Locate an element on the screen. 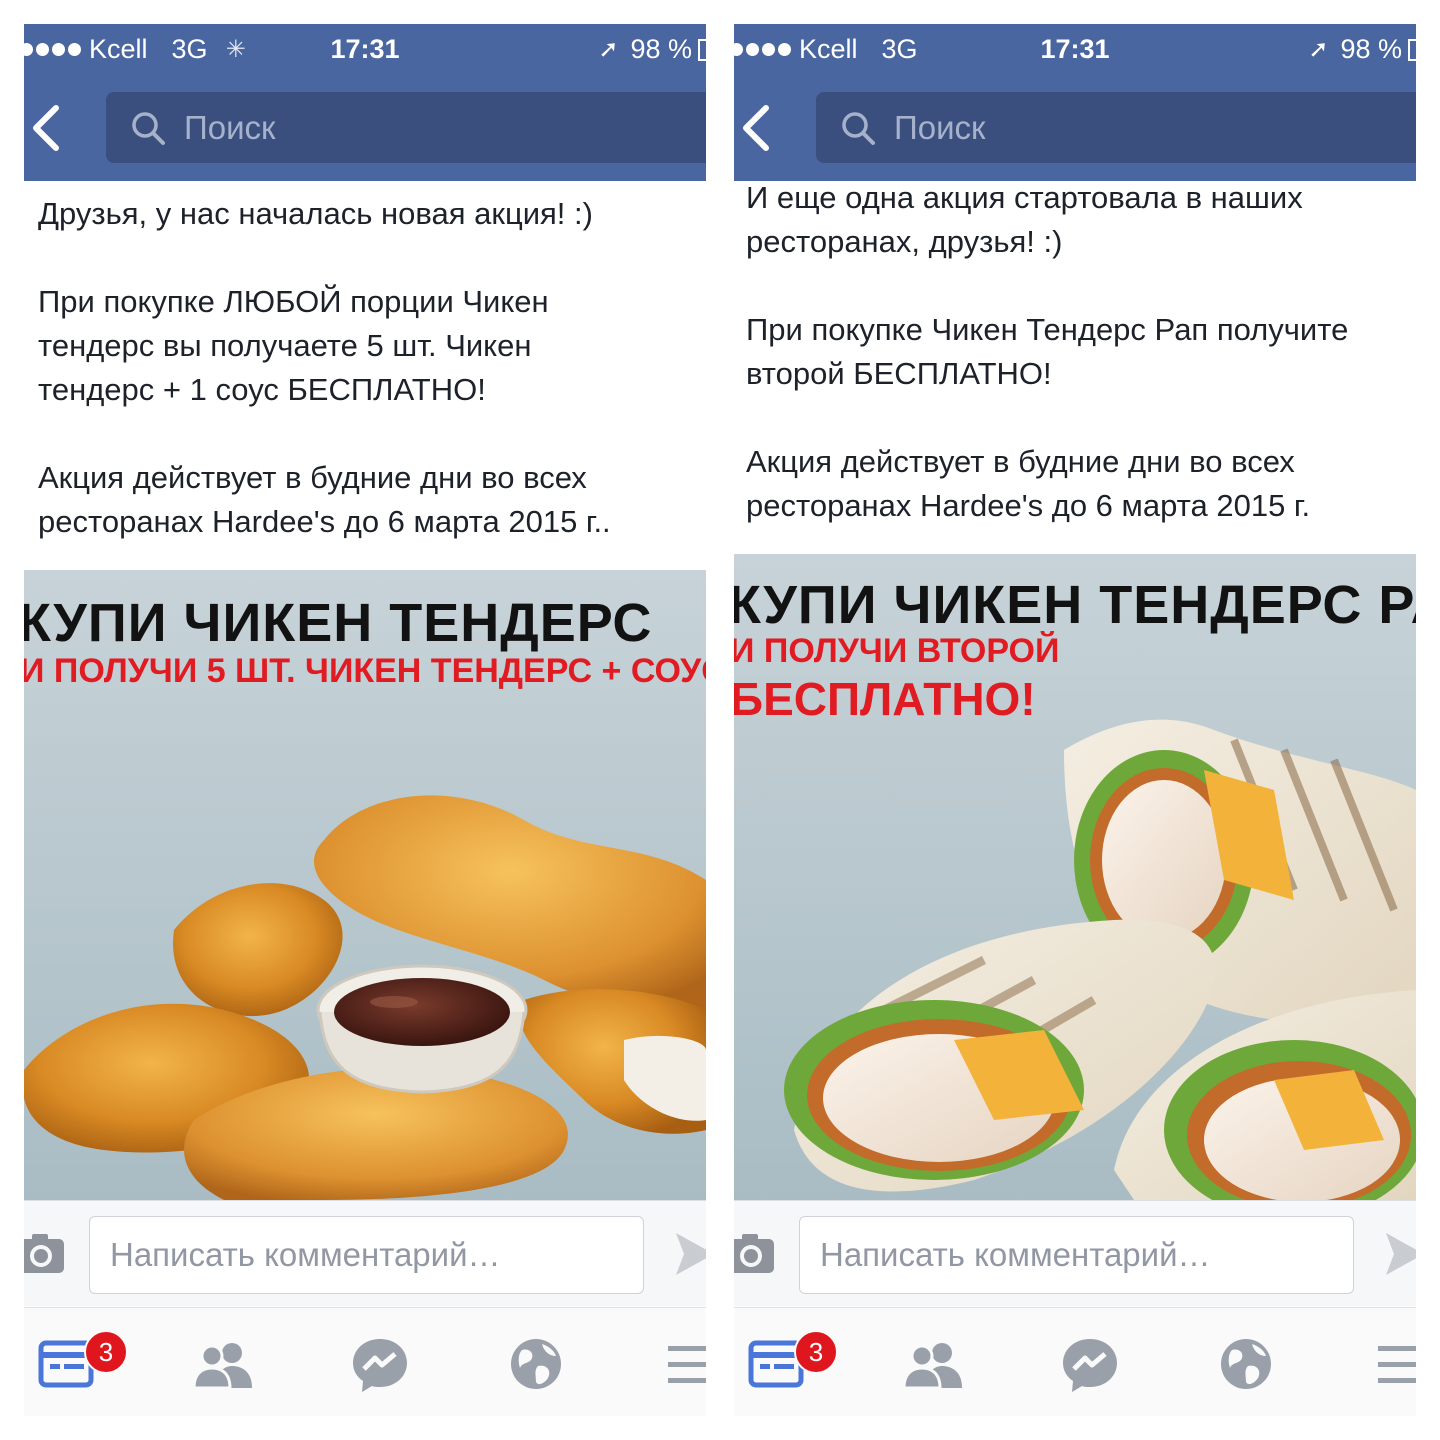  top-bar: Kcell 3G ✳ 17:31 ➚ 98 % Поиск is located at coordinates (365, 102).